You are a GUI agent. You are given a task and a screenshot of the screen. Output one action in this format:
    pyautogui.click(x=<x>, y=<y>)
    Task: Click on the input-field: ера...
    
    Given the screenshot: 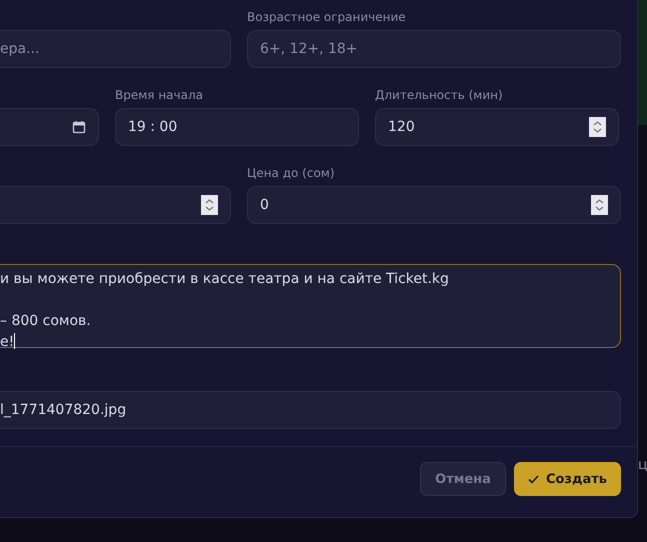 What is the action you would take?
    pyautogui.click(x=115, y=49)
    